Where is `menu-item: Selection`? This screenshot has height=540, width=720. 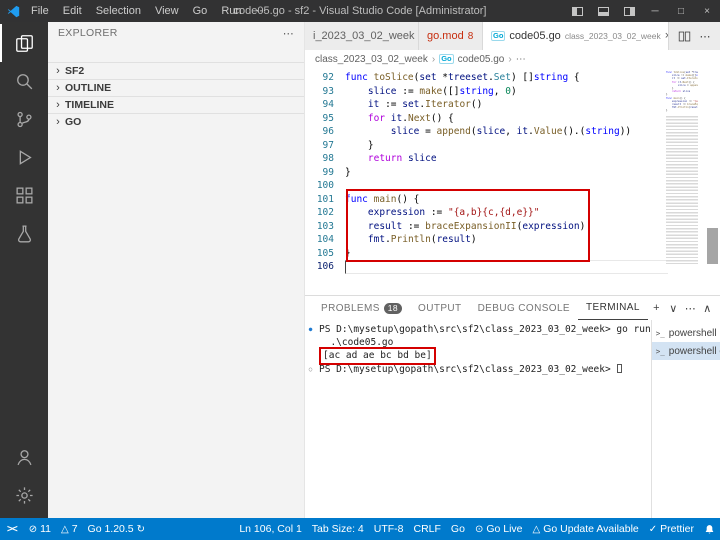 menu-item: Selection is located at coordinates (118, 11).